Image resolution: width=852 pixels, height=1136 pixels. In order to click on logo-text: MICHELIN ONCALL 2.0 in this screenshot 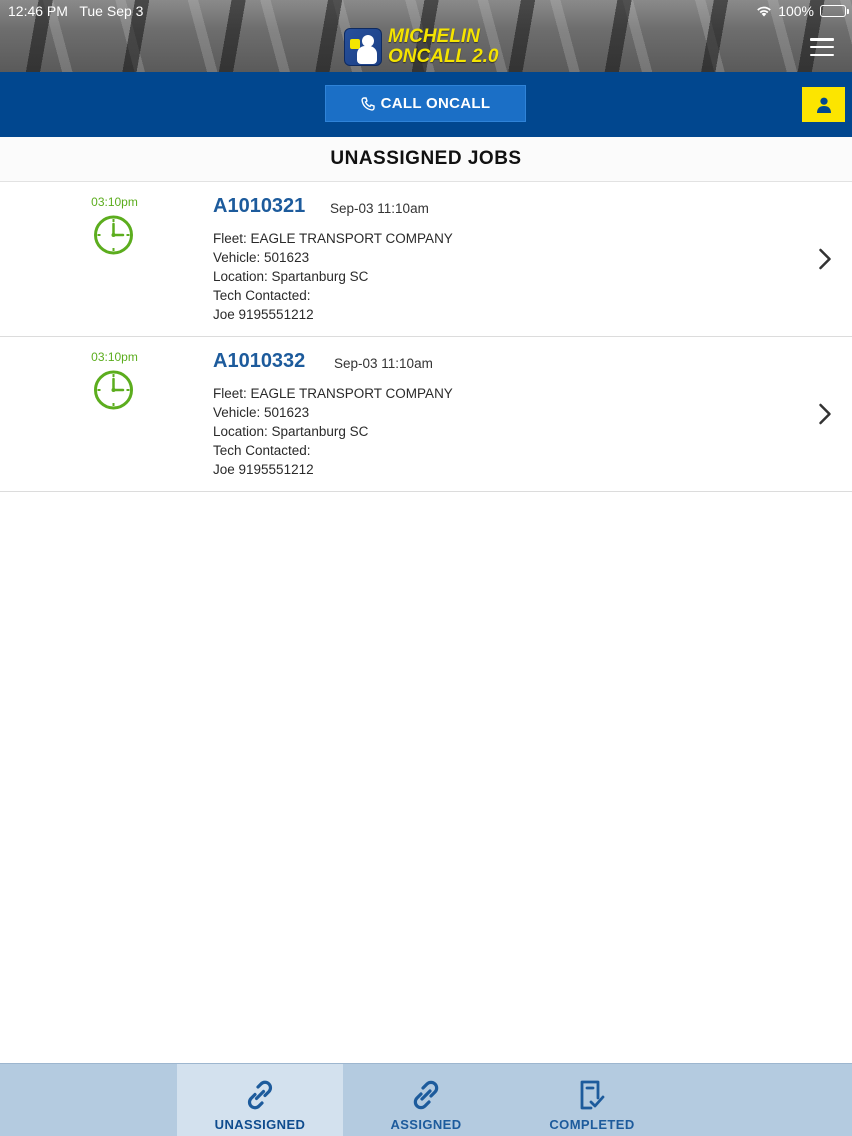, I will do `click(443, 47)`.